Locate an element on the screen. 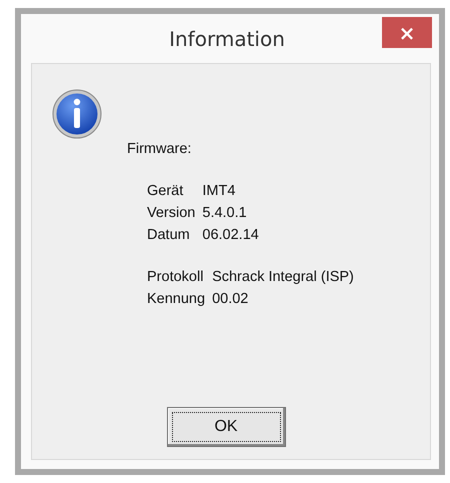  field-label: Gerät is located at coordinates (165, 191).